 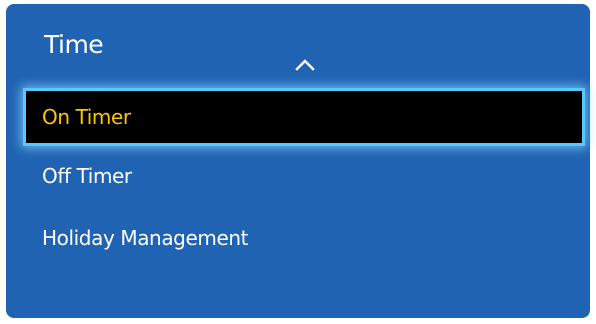 I want to click on menu-item-on-timer: On Timer, so click(x=304, y=117).